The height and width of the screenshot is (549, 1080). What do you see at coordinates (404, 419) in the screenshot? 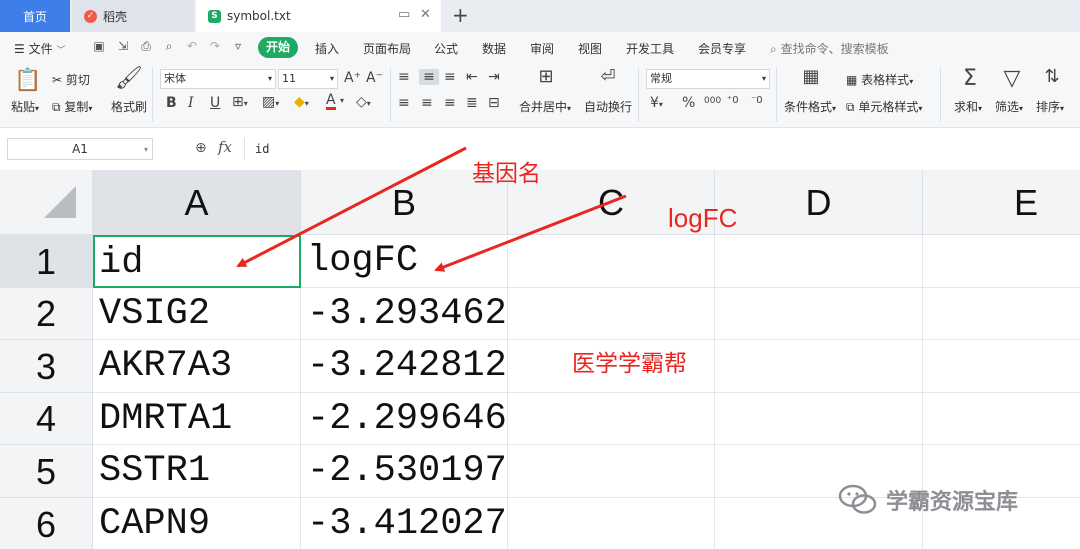
I see `cell-b4: -2.299646` at bounding box center [404, 419].